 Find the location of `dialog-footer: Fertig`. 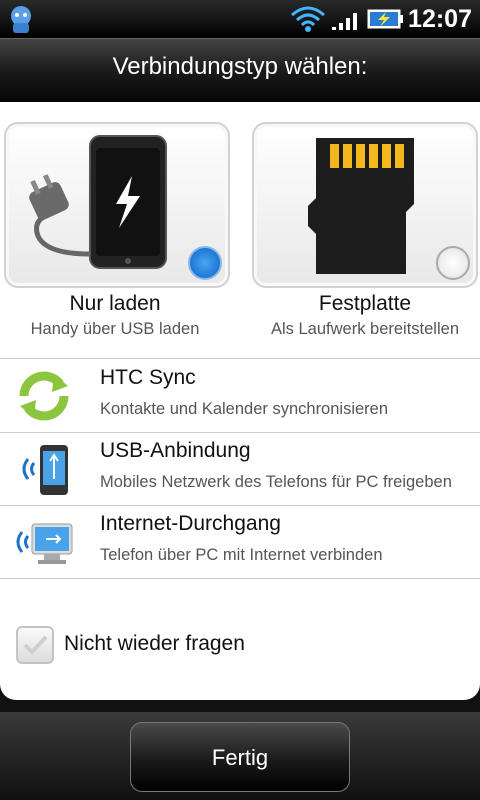

dialog-footer: Fertig is located at coordinates (240, 756).